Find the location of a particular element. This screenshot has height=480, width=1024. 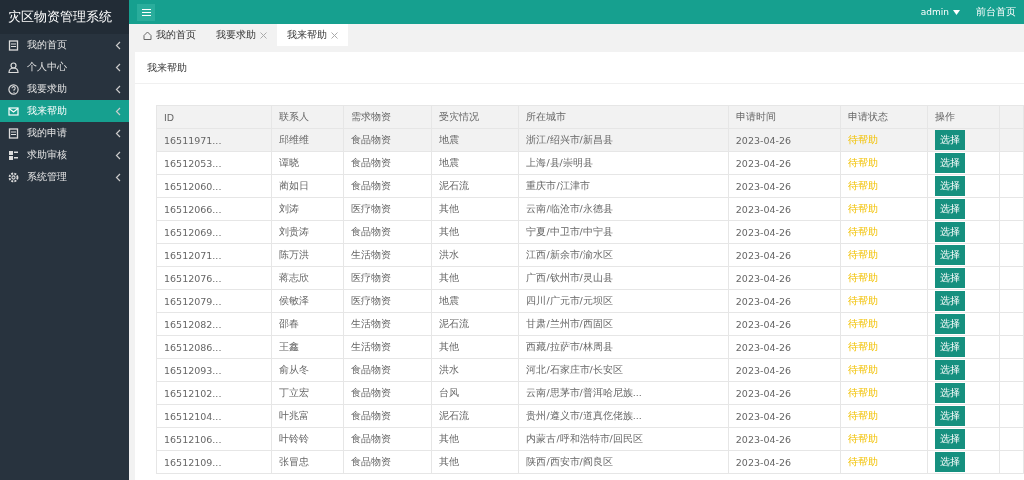

table-row: 16512069... 刘贵涛 食品物资 其他 宁夏/中卫市/中宁县 2023-04-26 待帮助 选择 is located at coordinates (590, 232).